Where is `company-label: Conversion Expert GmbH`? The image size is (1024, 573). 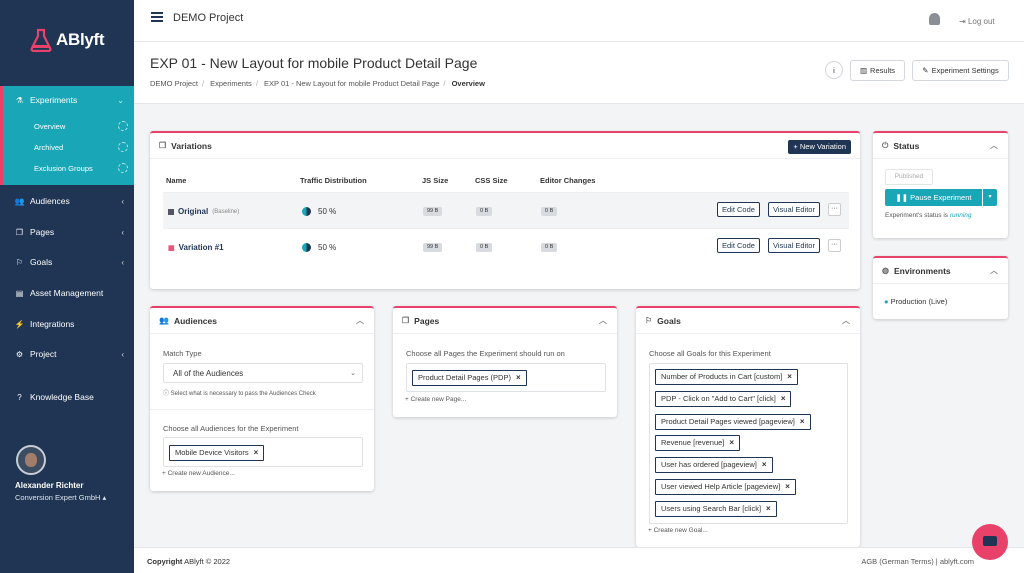
company-label: Conversion Expert GmbH is located at coordinates (58, 497).